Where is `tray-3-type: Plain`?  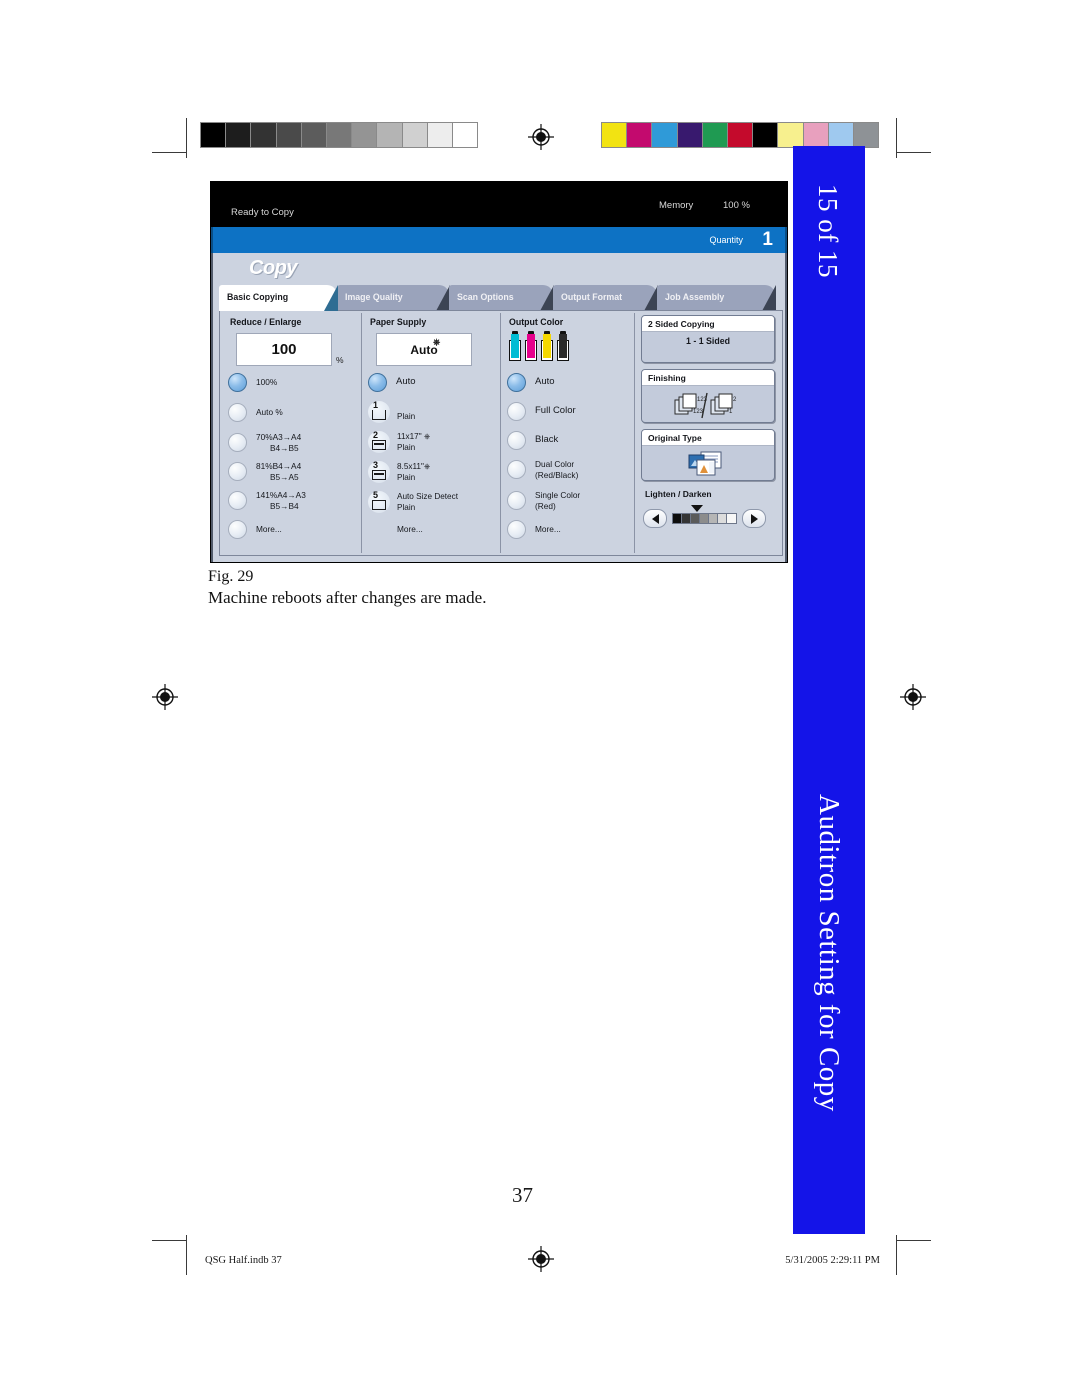 tray-3-type: Plain is located at coordinates (406, 477).